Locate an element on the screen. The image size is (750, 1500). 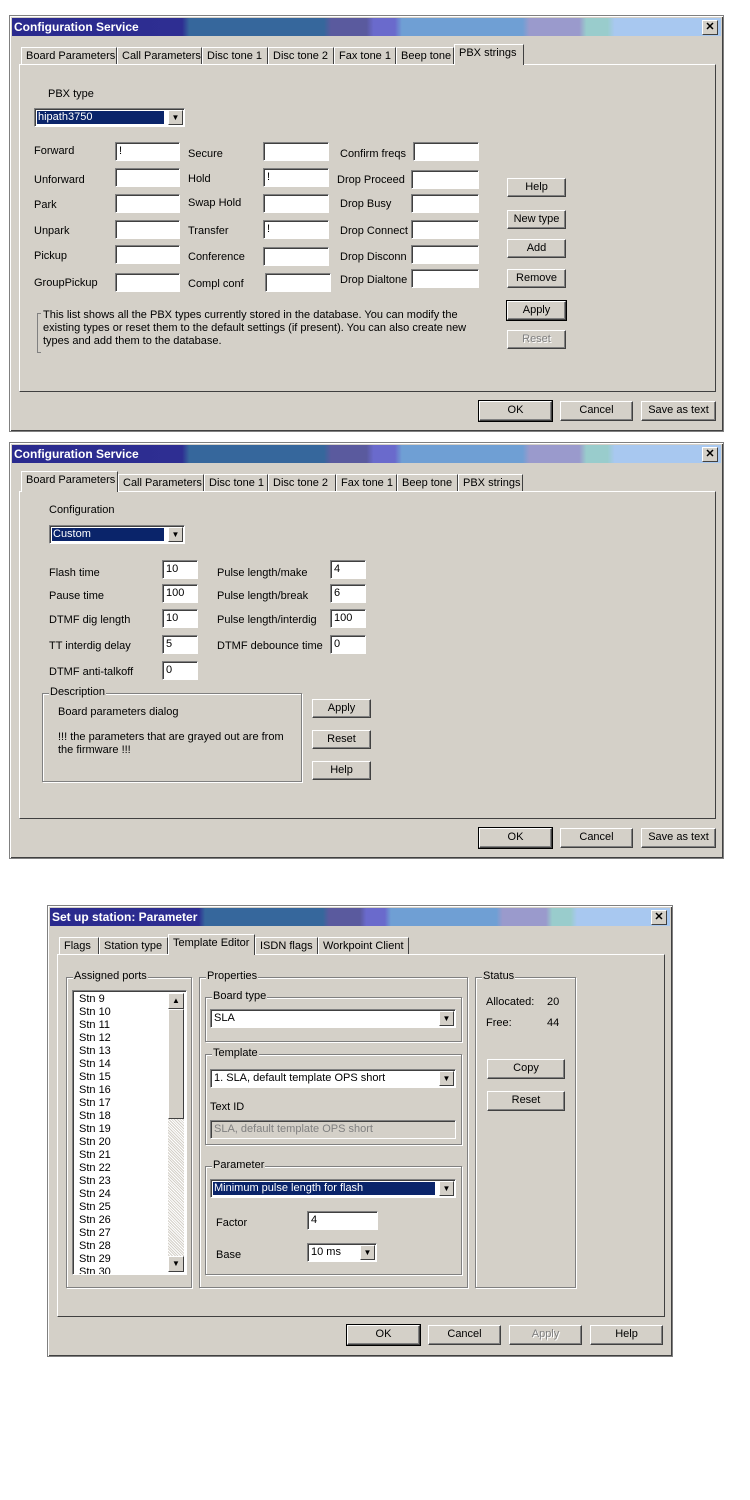
unforward-field is located at coordinates (147, 177).